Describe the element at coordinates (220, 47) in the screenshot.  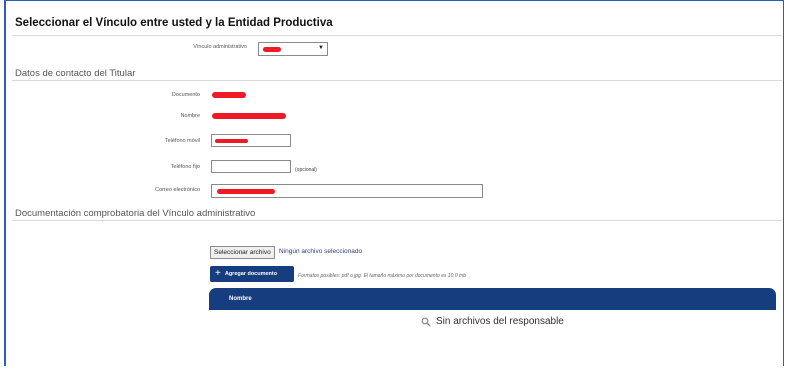
I see `vinculo-label: Vínculo administrativo` at that location.